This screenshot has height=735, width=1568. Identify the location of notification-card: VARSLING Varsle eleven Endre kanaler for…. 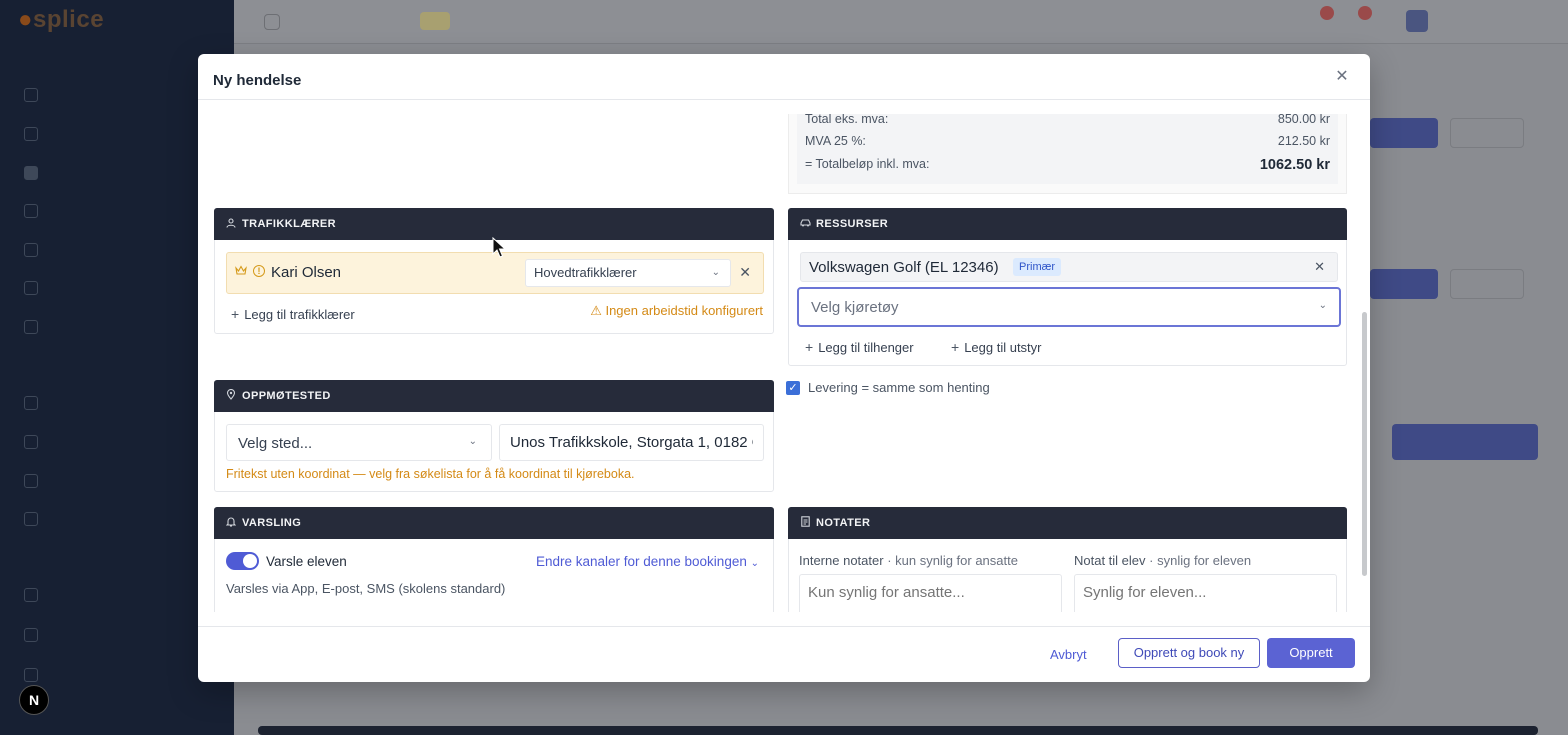
(494, 559).